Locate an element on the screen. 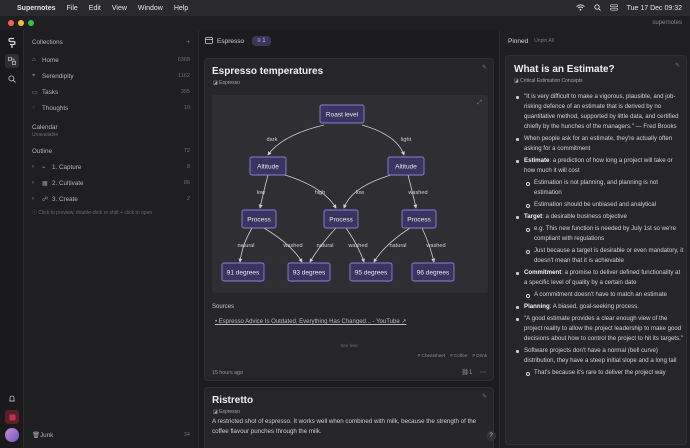  sidebar-item-label: Home is located at coordinates (50, 60).